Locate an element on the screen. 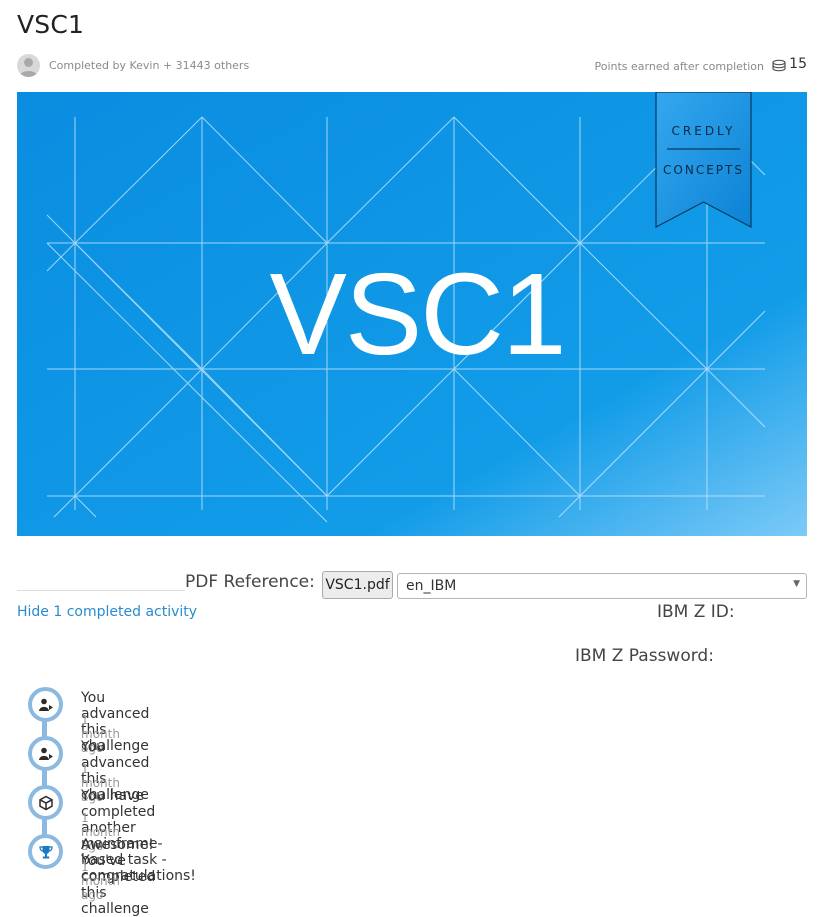 This screenshot has height=917, width=831. trophy-icon is located at coordinates (45, 851).